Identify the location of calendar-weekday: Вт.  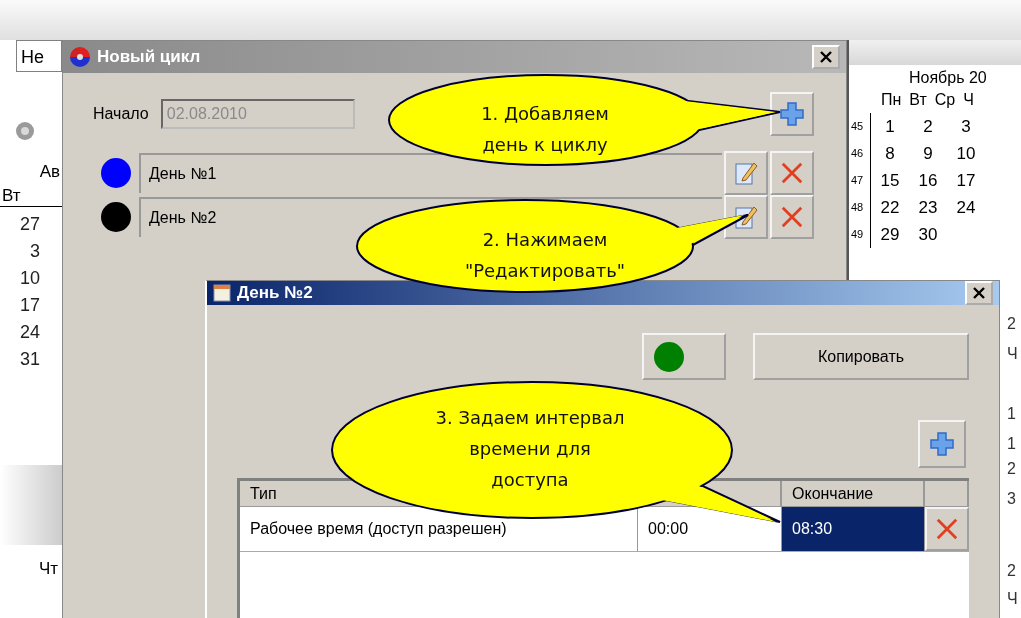
(918, 100).